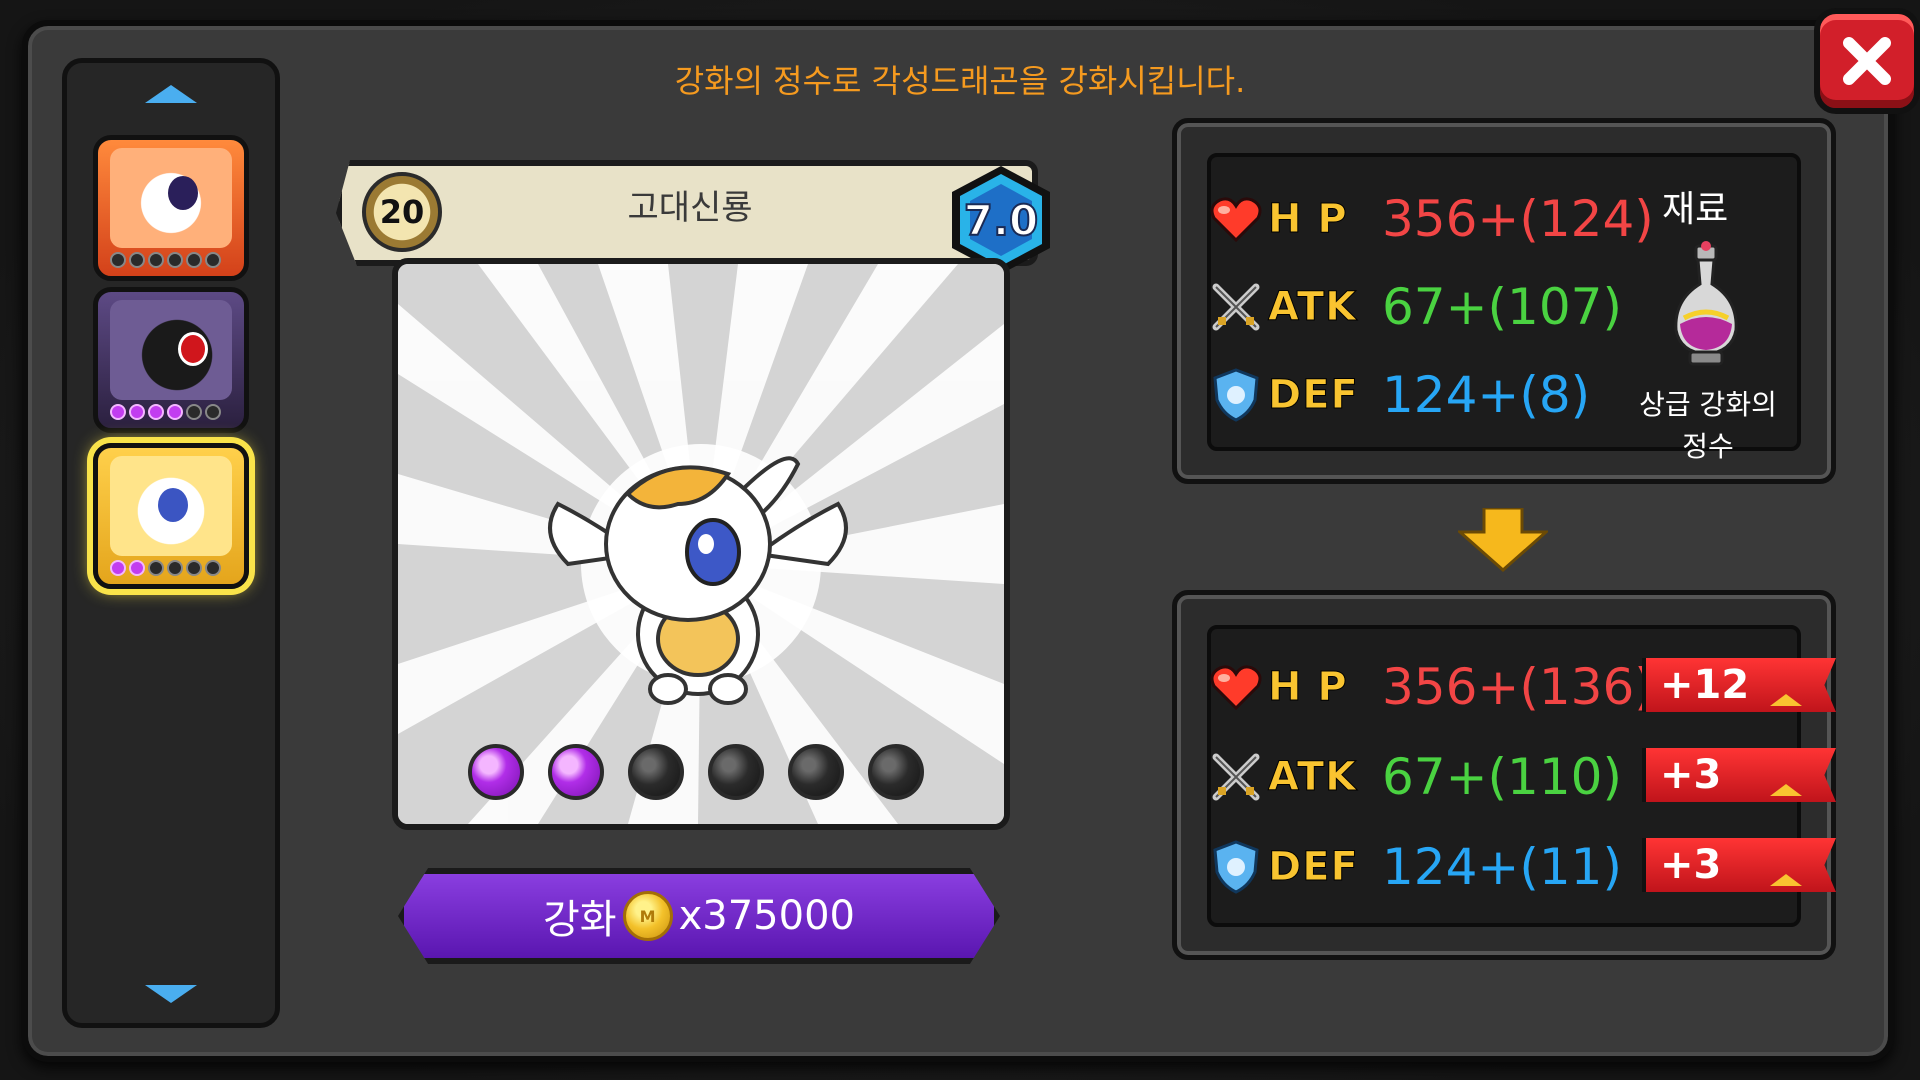 The height and width of the screenshot is (1080, 1920). I want to click on stat-row-atk: ATK 67+(107), so click(1415, 307).